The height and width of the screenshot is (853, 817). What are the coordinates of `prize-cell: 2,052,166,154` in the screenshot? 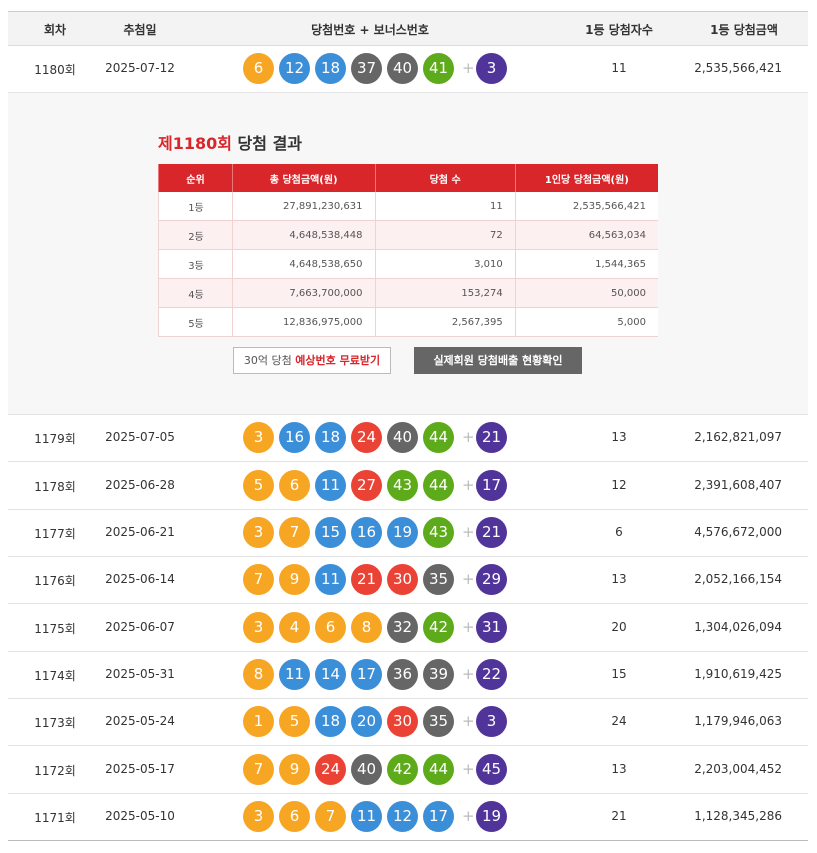 It's located at (738, 579).